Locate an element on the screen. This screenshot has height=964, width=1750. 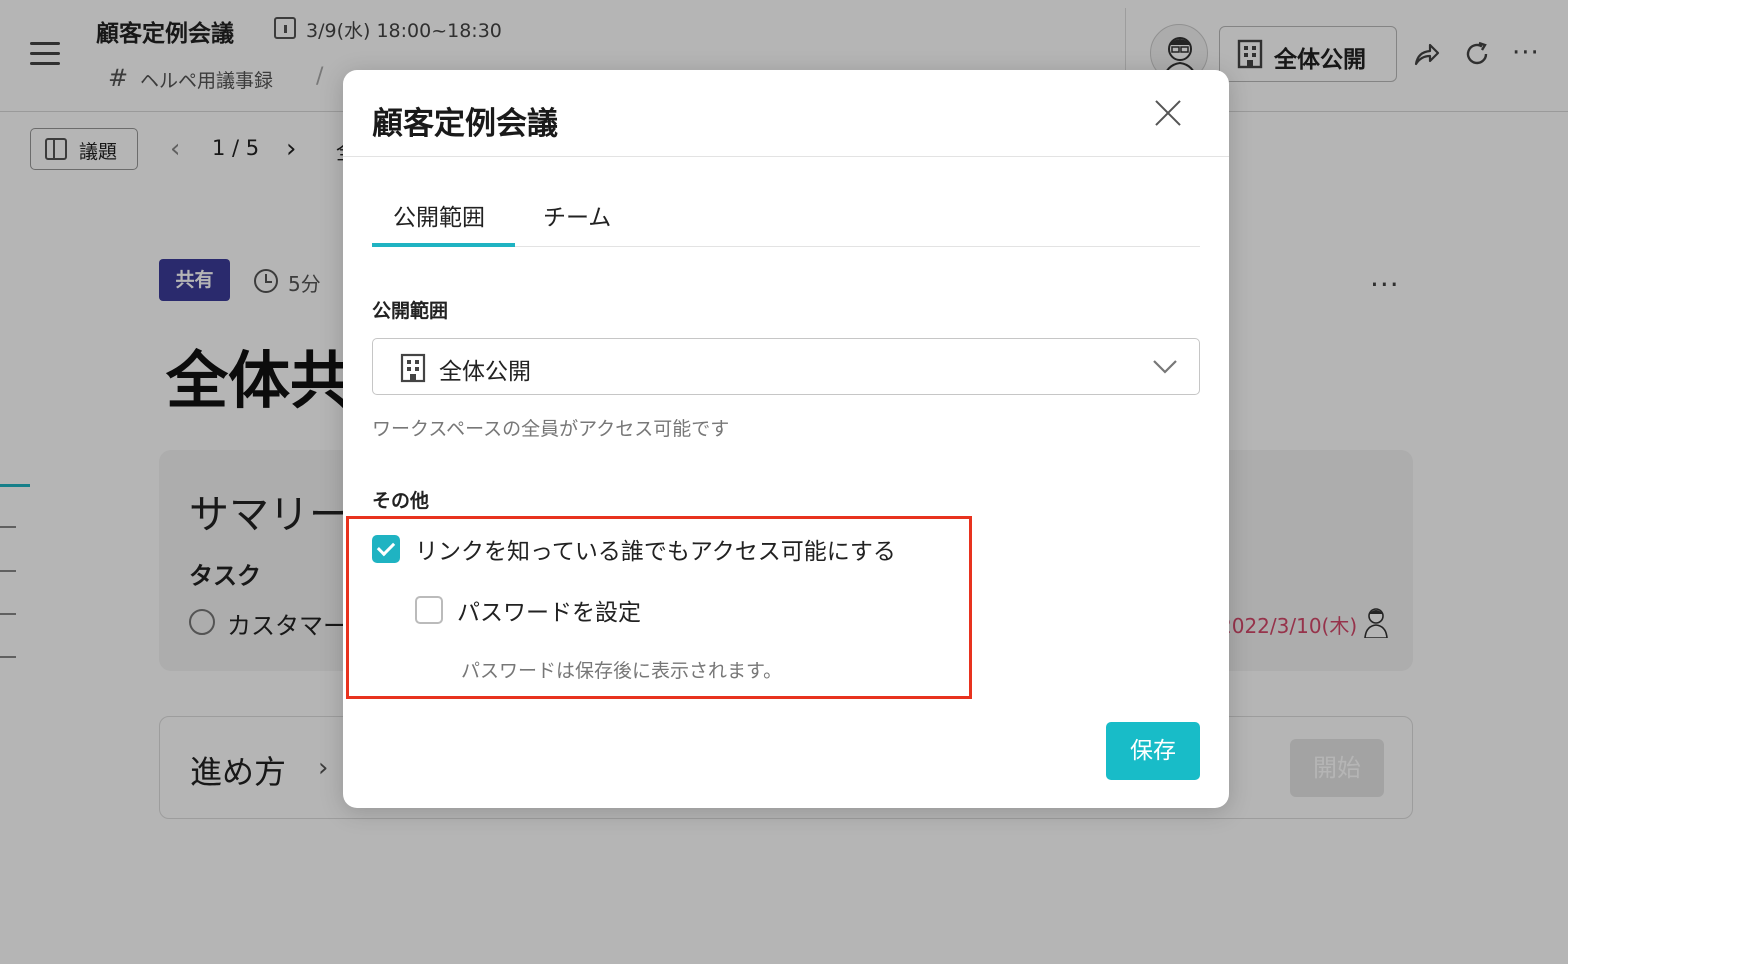
visibility-description: ワークスペースの全員がアクセス可能です is located at coordinates (551, 429).